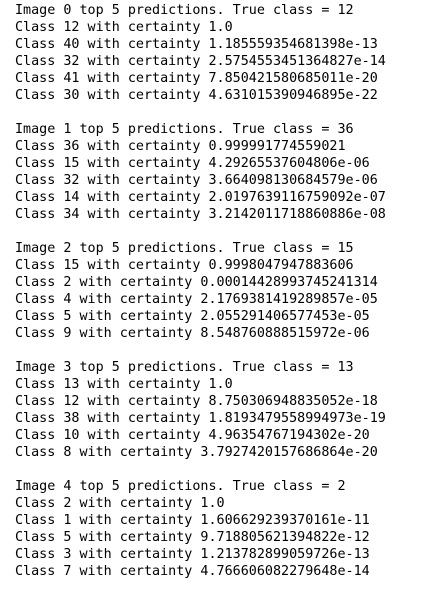 The image size is (424, 589). Describe the element at coordinates (124, 384) in the screenshot. I see `prediction-line: Class 13 with certainty 1.0` at that location.